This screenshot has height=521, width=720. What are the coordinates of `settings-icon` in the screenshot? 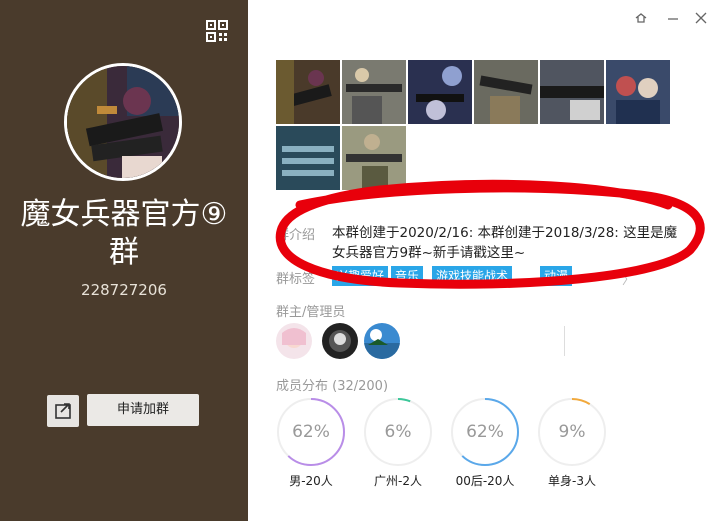 It's located at (641, 18).